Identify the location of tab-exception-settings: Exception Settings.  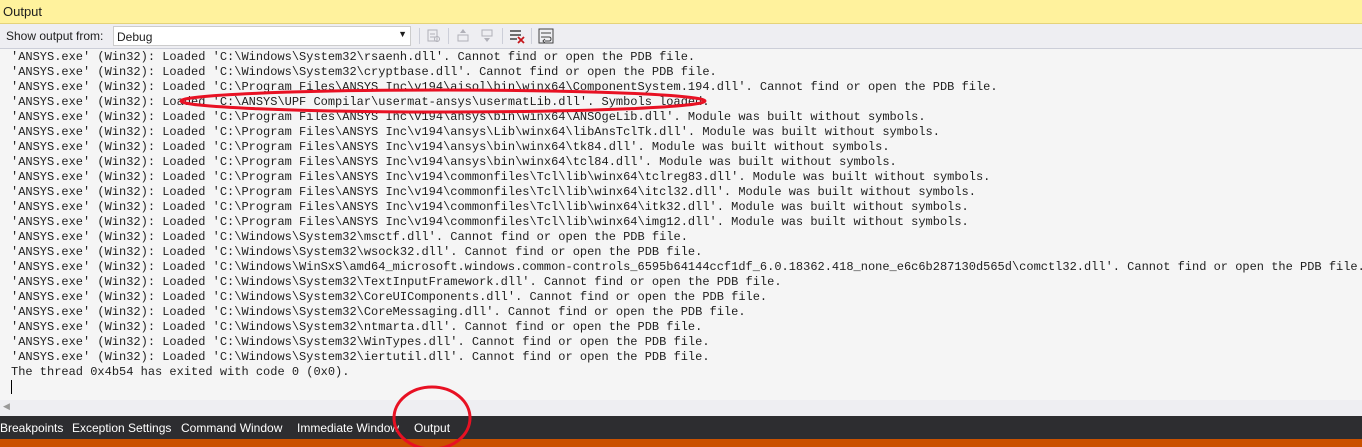
(121, 428).